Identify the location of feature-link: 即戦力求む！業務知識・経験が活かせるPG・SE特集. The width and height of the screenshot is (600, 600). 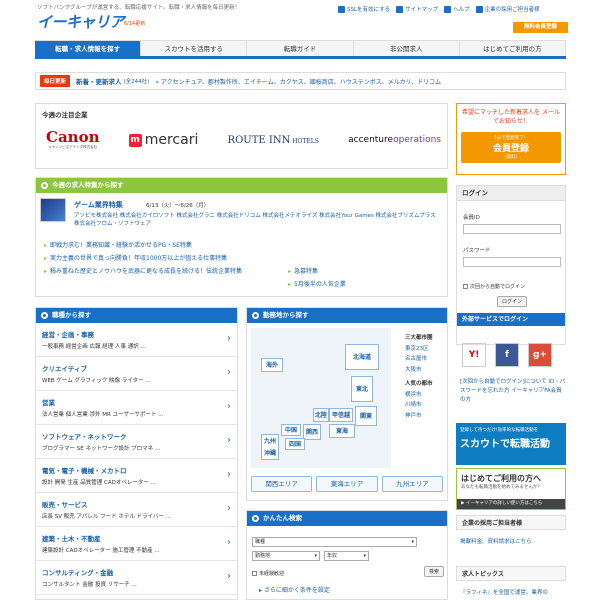
(143, 245).